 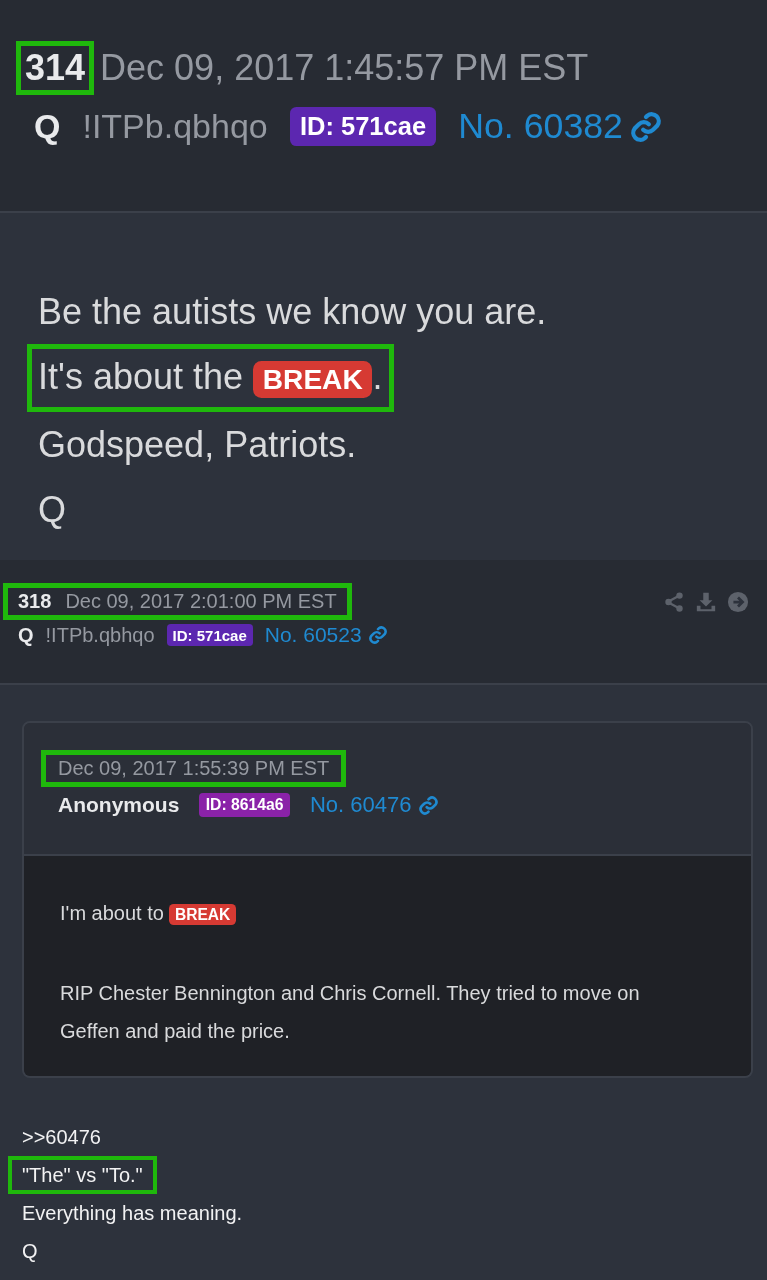 I want to click on post-number-link: No. 60523, so click(x=326, y=635).